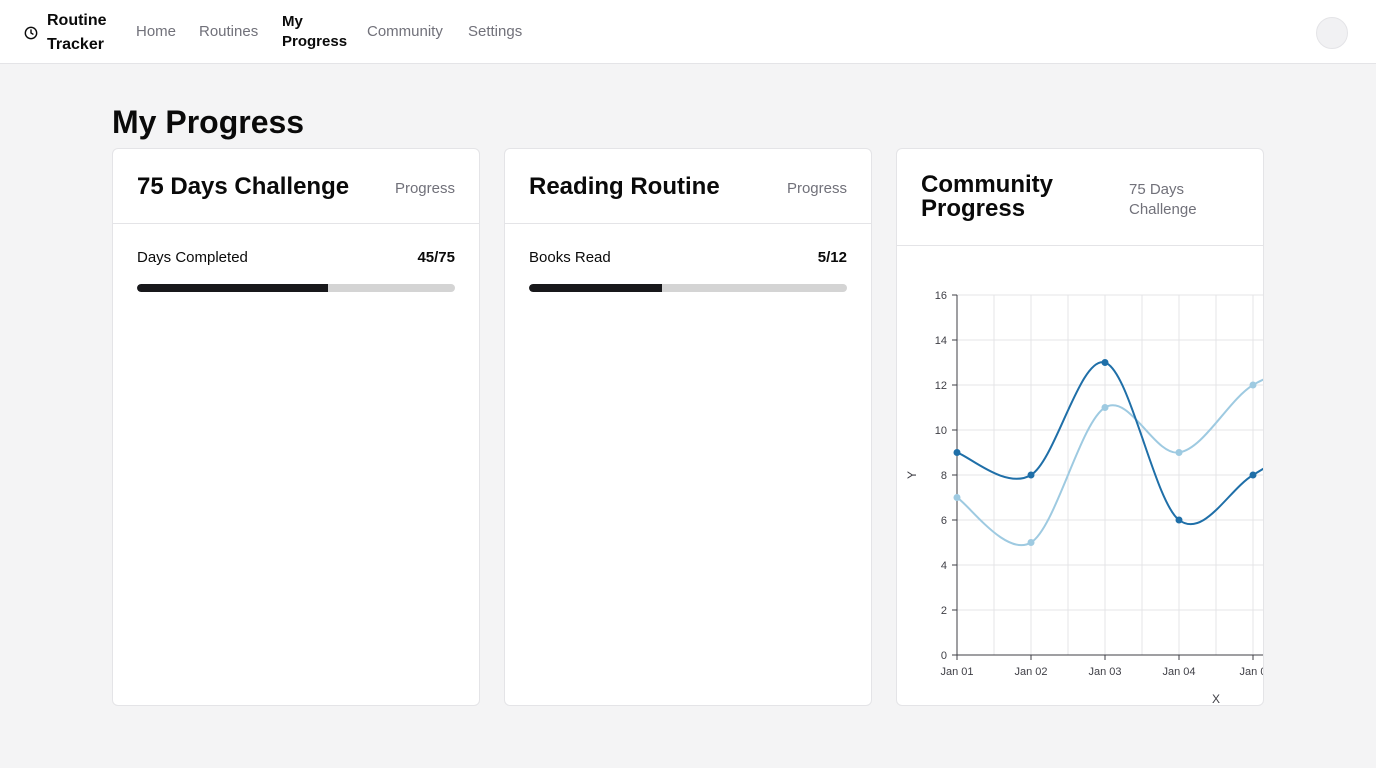 This screenshot has height=768, width=1376. What do you see at coordinates (987, 196) in the screenshot?
I see `card-title: Community Progress` at bounding box center [987, 196].